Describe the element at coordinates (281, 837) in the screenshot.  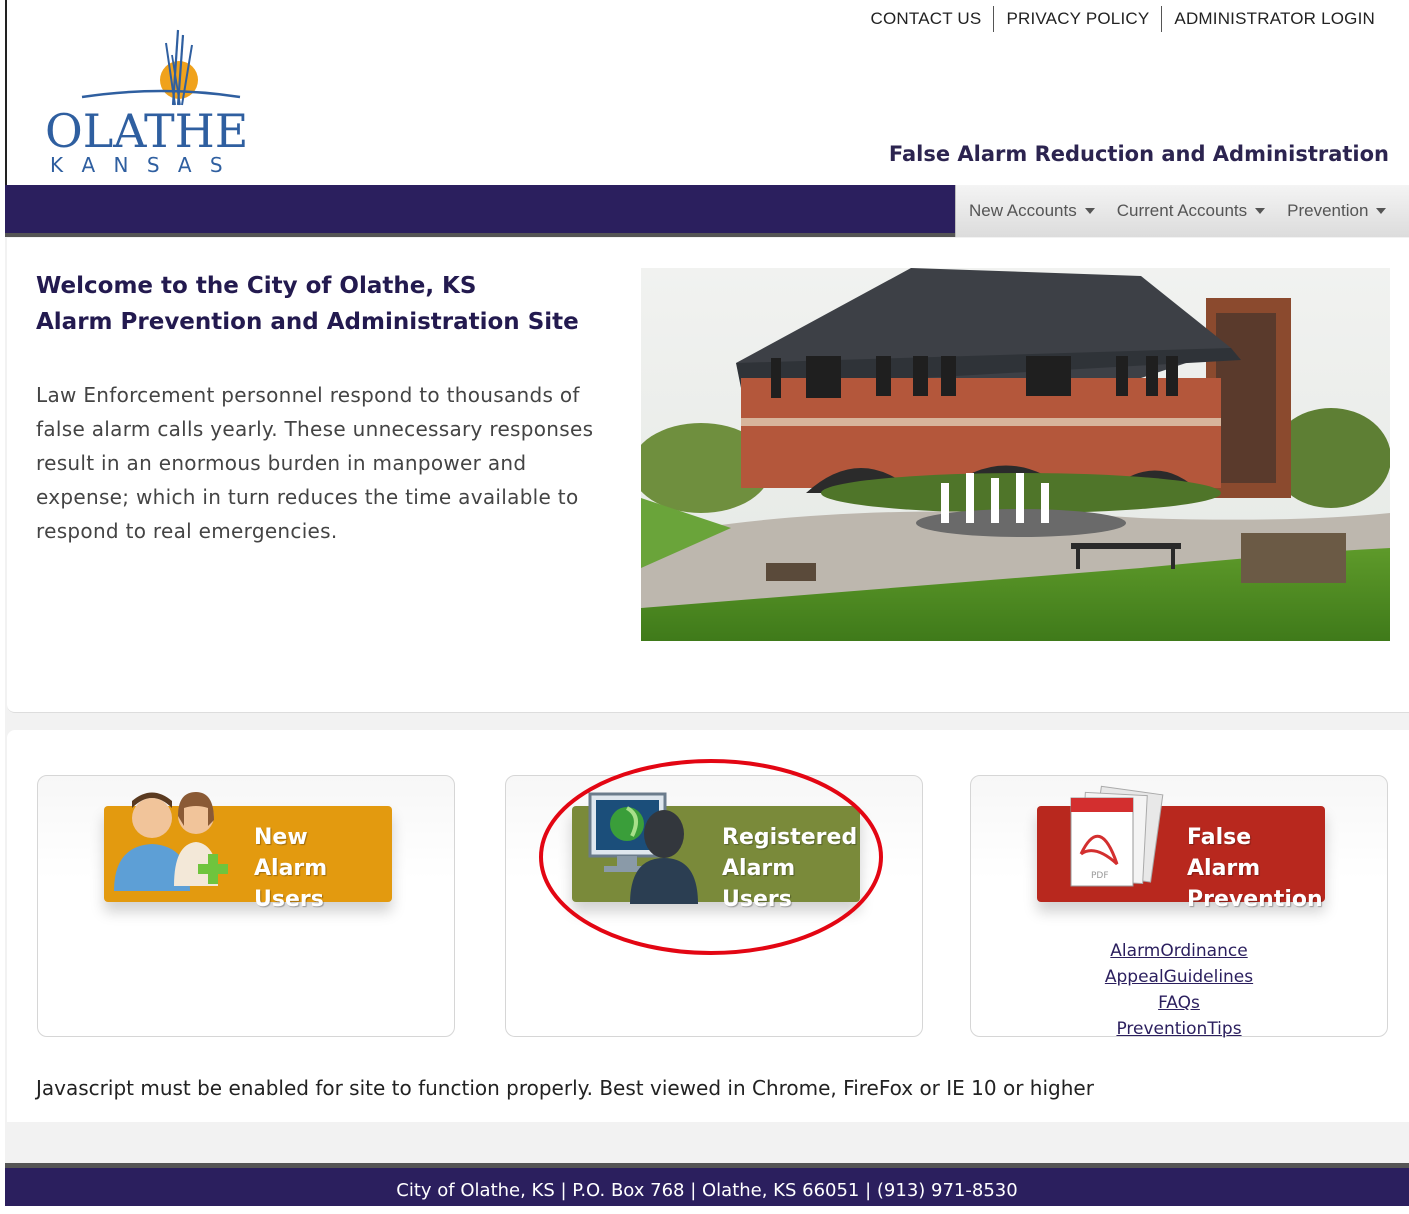
I see `new-alarm-users-line1: New` at that location.